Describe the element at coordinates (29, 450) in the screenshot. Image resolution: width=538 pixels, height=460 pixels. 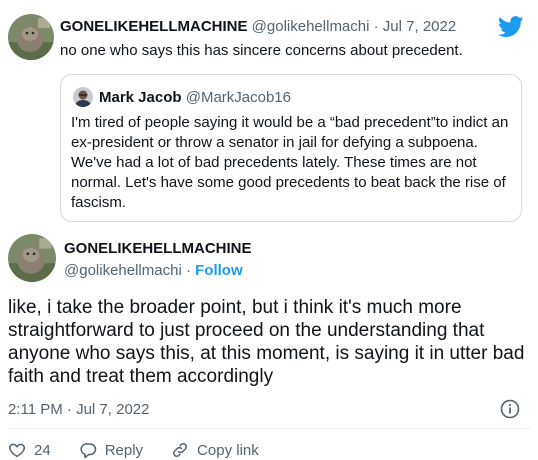
I see `like-button: 24` at that location.